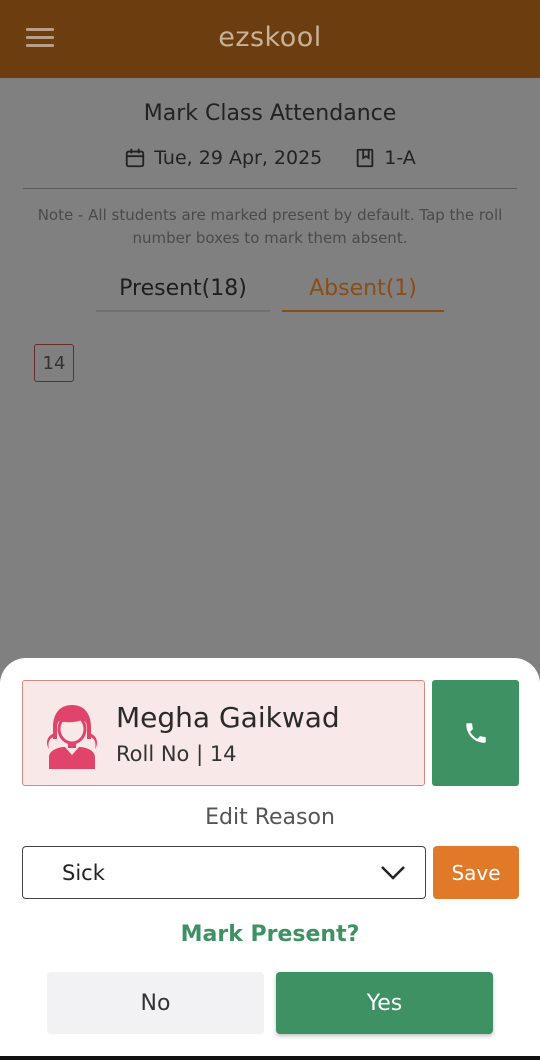 The image size is (540, 1060). What do you see at coordinates (155, 1003) in the screenshot?
I see `no-button: No` at bounding box center [155, 1003].